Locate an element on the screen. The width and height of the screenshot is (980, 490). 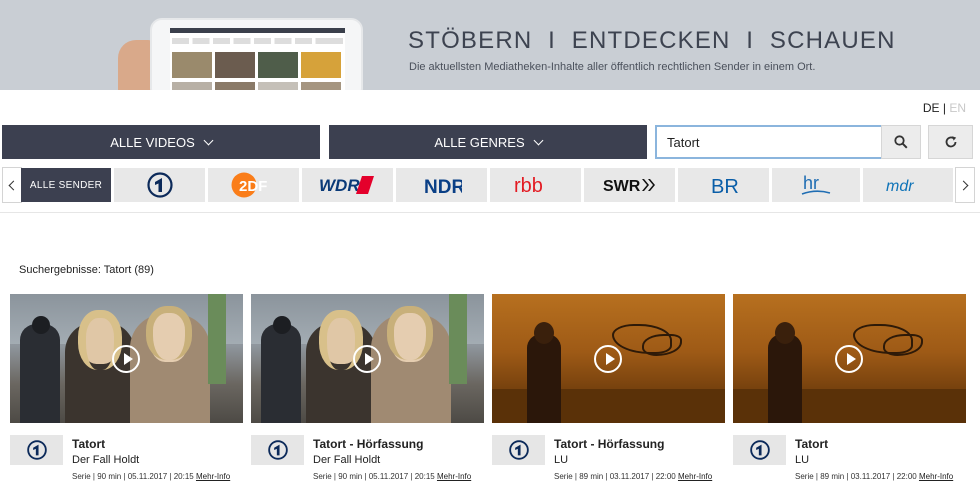
channel-all-label: ALLE SENDER is located at coordinates (66, 185).